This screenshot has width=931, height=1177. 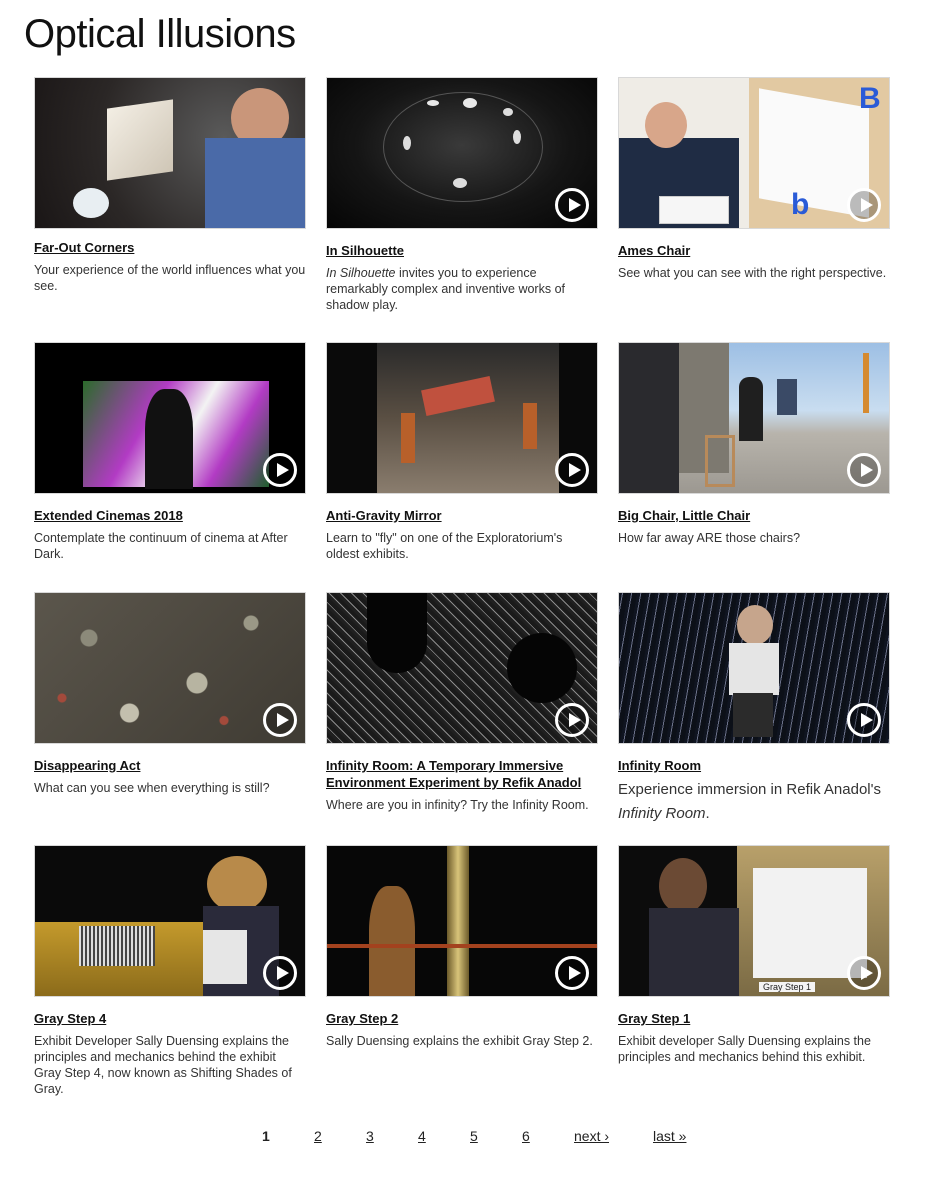 I want to click on page-title: Optical Illusions, so click(x=160, y=34).